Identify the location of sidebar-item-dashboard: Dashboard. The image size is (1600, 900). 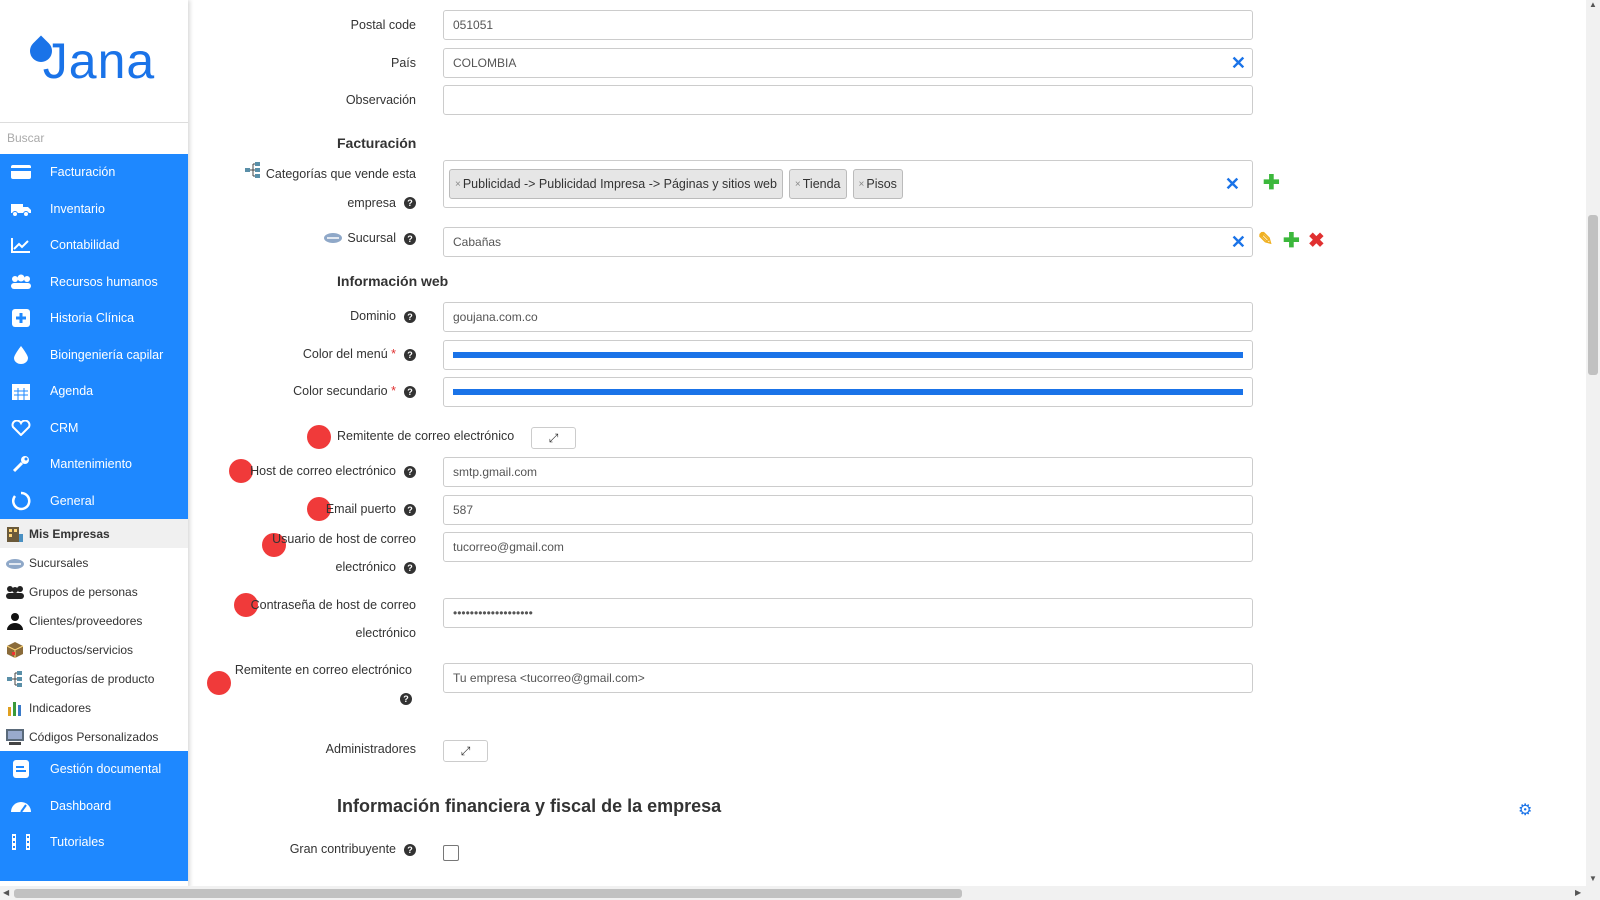
(94, 806).